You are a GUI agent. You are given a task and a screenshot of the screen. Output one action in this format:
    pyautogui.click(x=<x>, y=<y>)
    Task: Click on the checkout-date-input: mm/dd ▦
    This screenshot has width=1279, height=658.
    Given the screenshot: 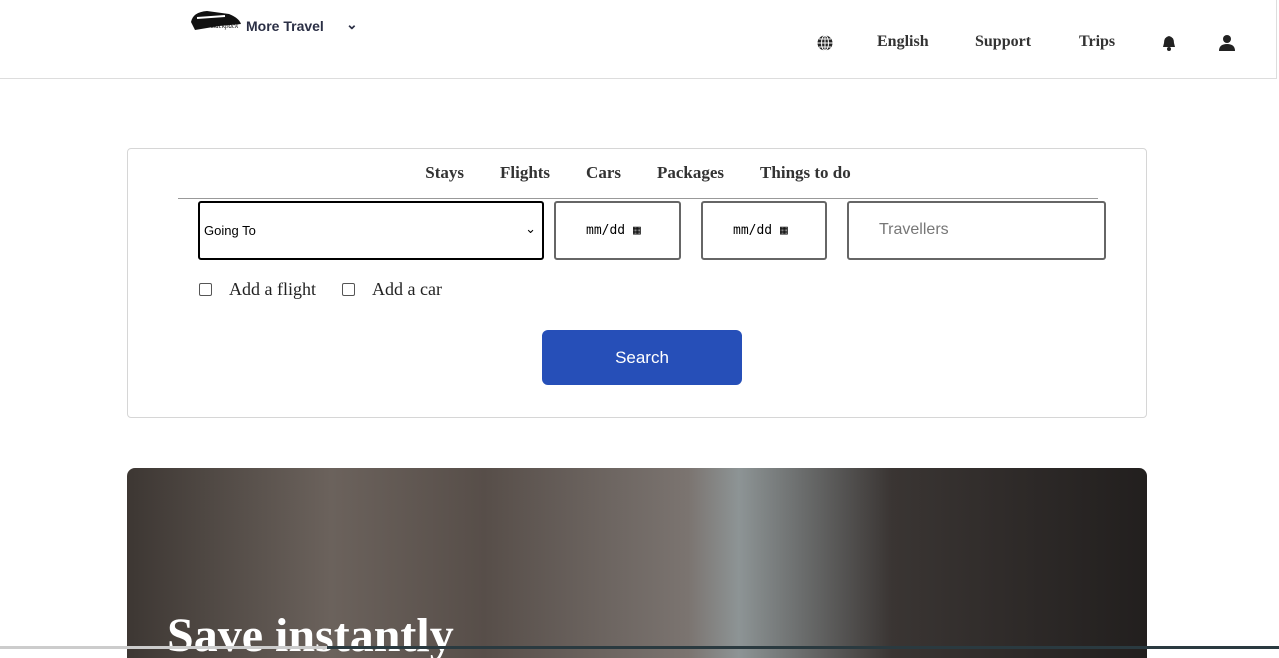 What is the action you would take?
    pyautogui.click(x=764, y=230)
    